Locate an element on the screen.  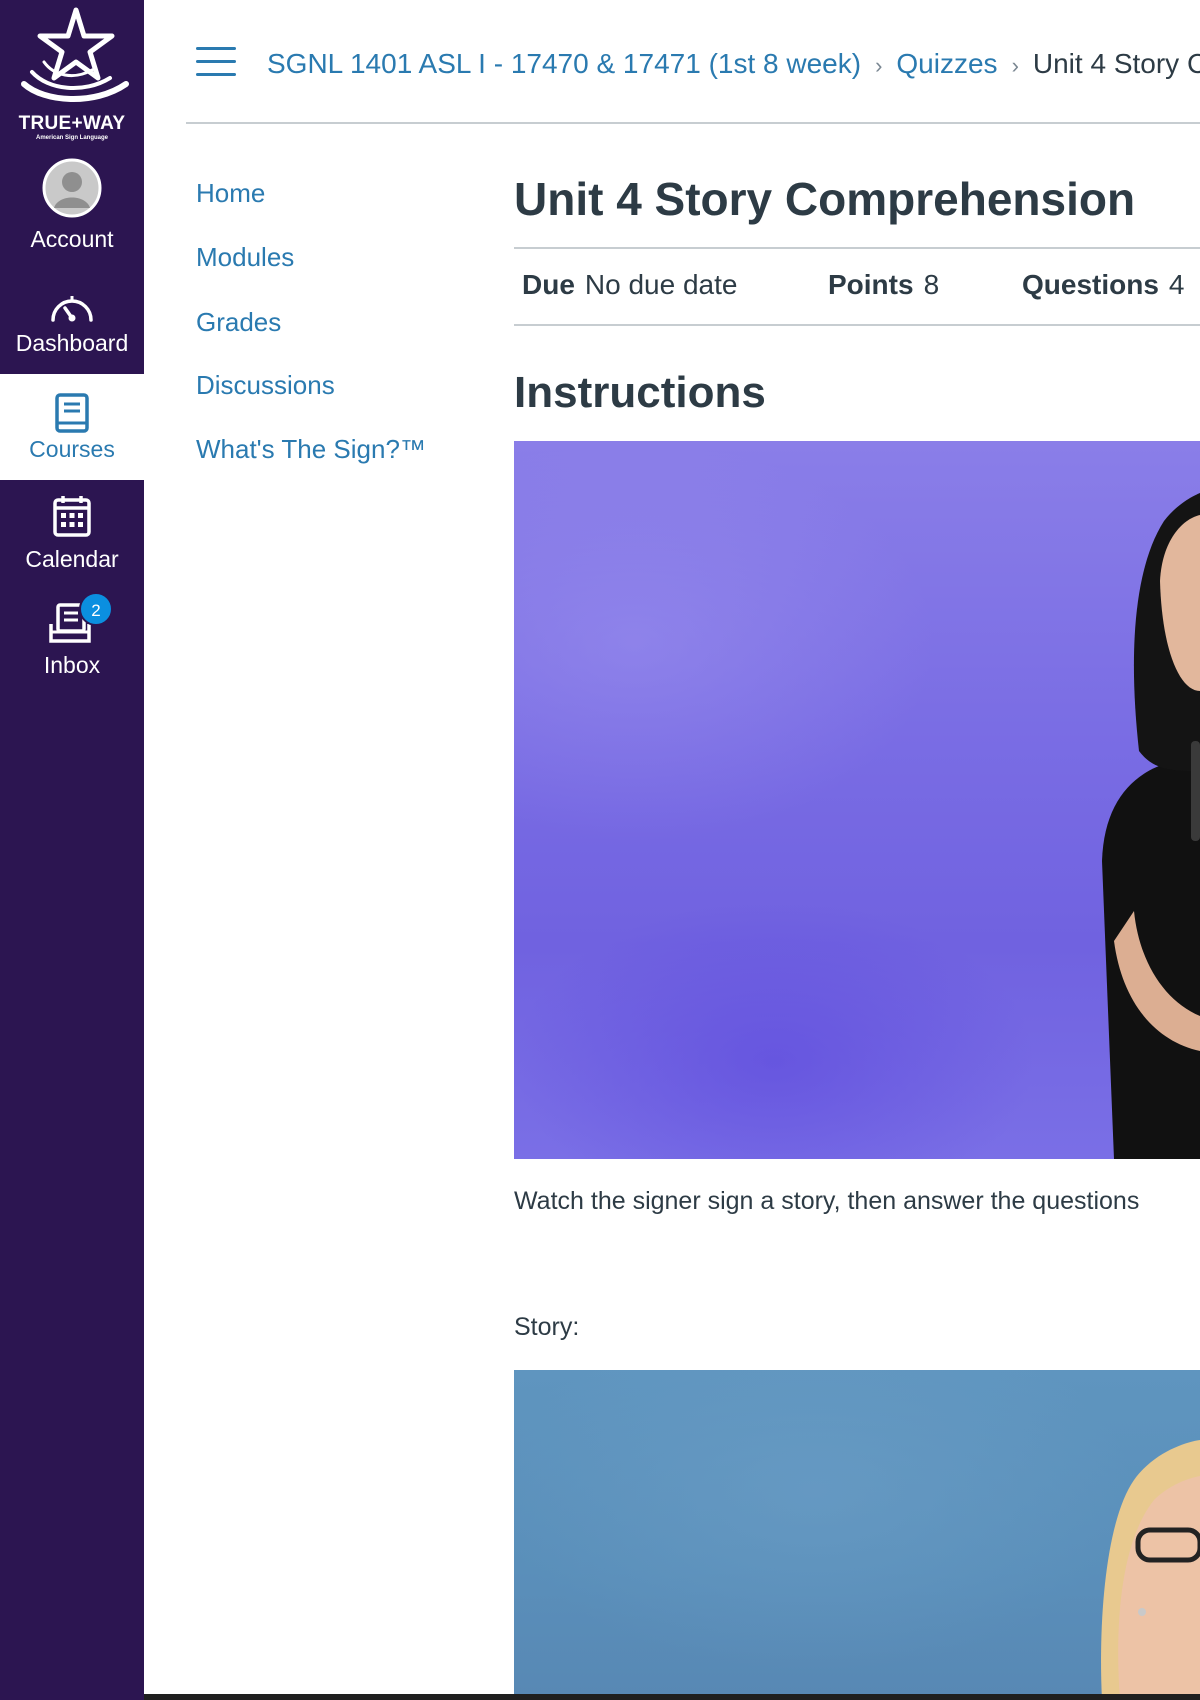
calendar-icon is located at coordinates (72, 516).